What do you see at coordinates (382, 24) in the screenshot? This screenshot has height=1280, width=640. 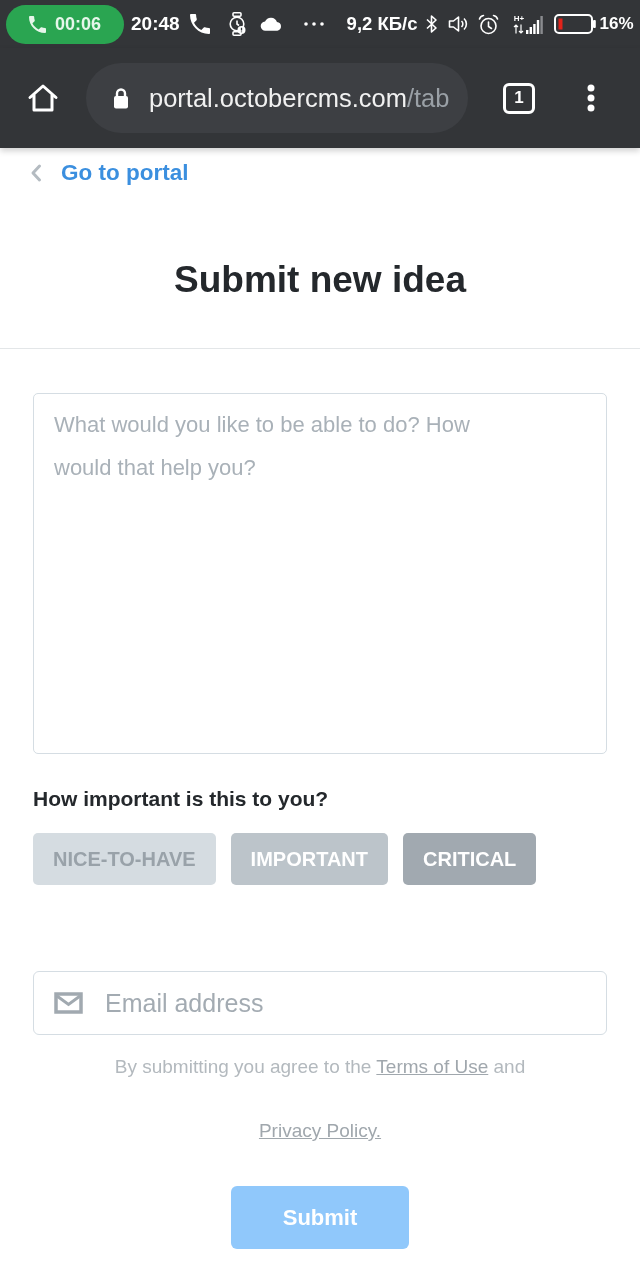 I see `network-speed: 9,2 КБ/с` at bounding box center [382, 24].